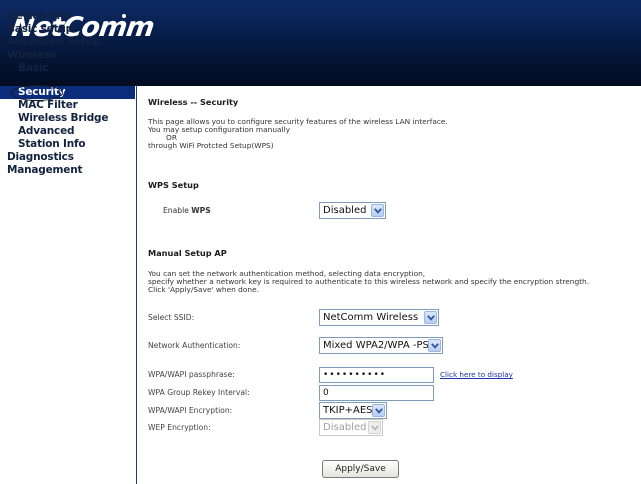  I want to click on sidebar-item-diagnostics: Diagnostics, so click(40, 157).